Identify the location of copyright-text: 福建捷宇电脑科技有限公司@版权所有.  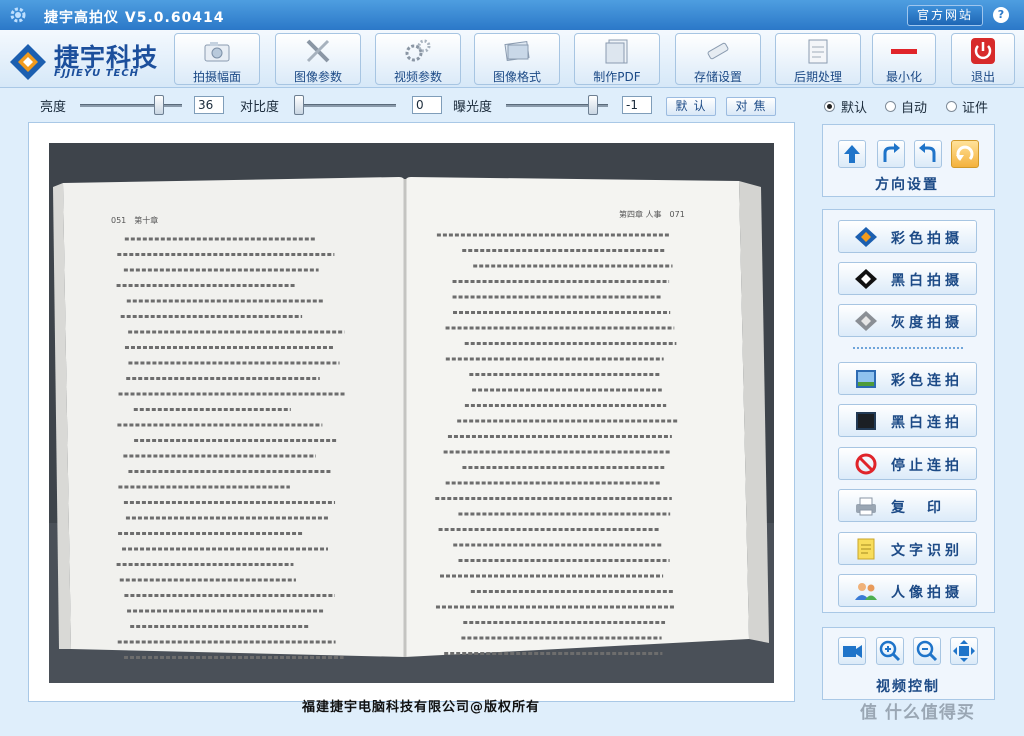
(421, 707).